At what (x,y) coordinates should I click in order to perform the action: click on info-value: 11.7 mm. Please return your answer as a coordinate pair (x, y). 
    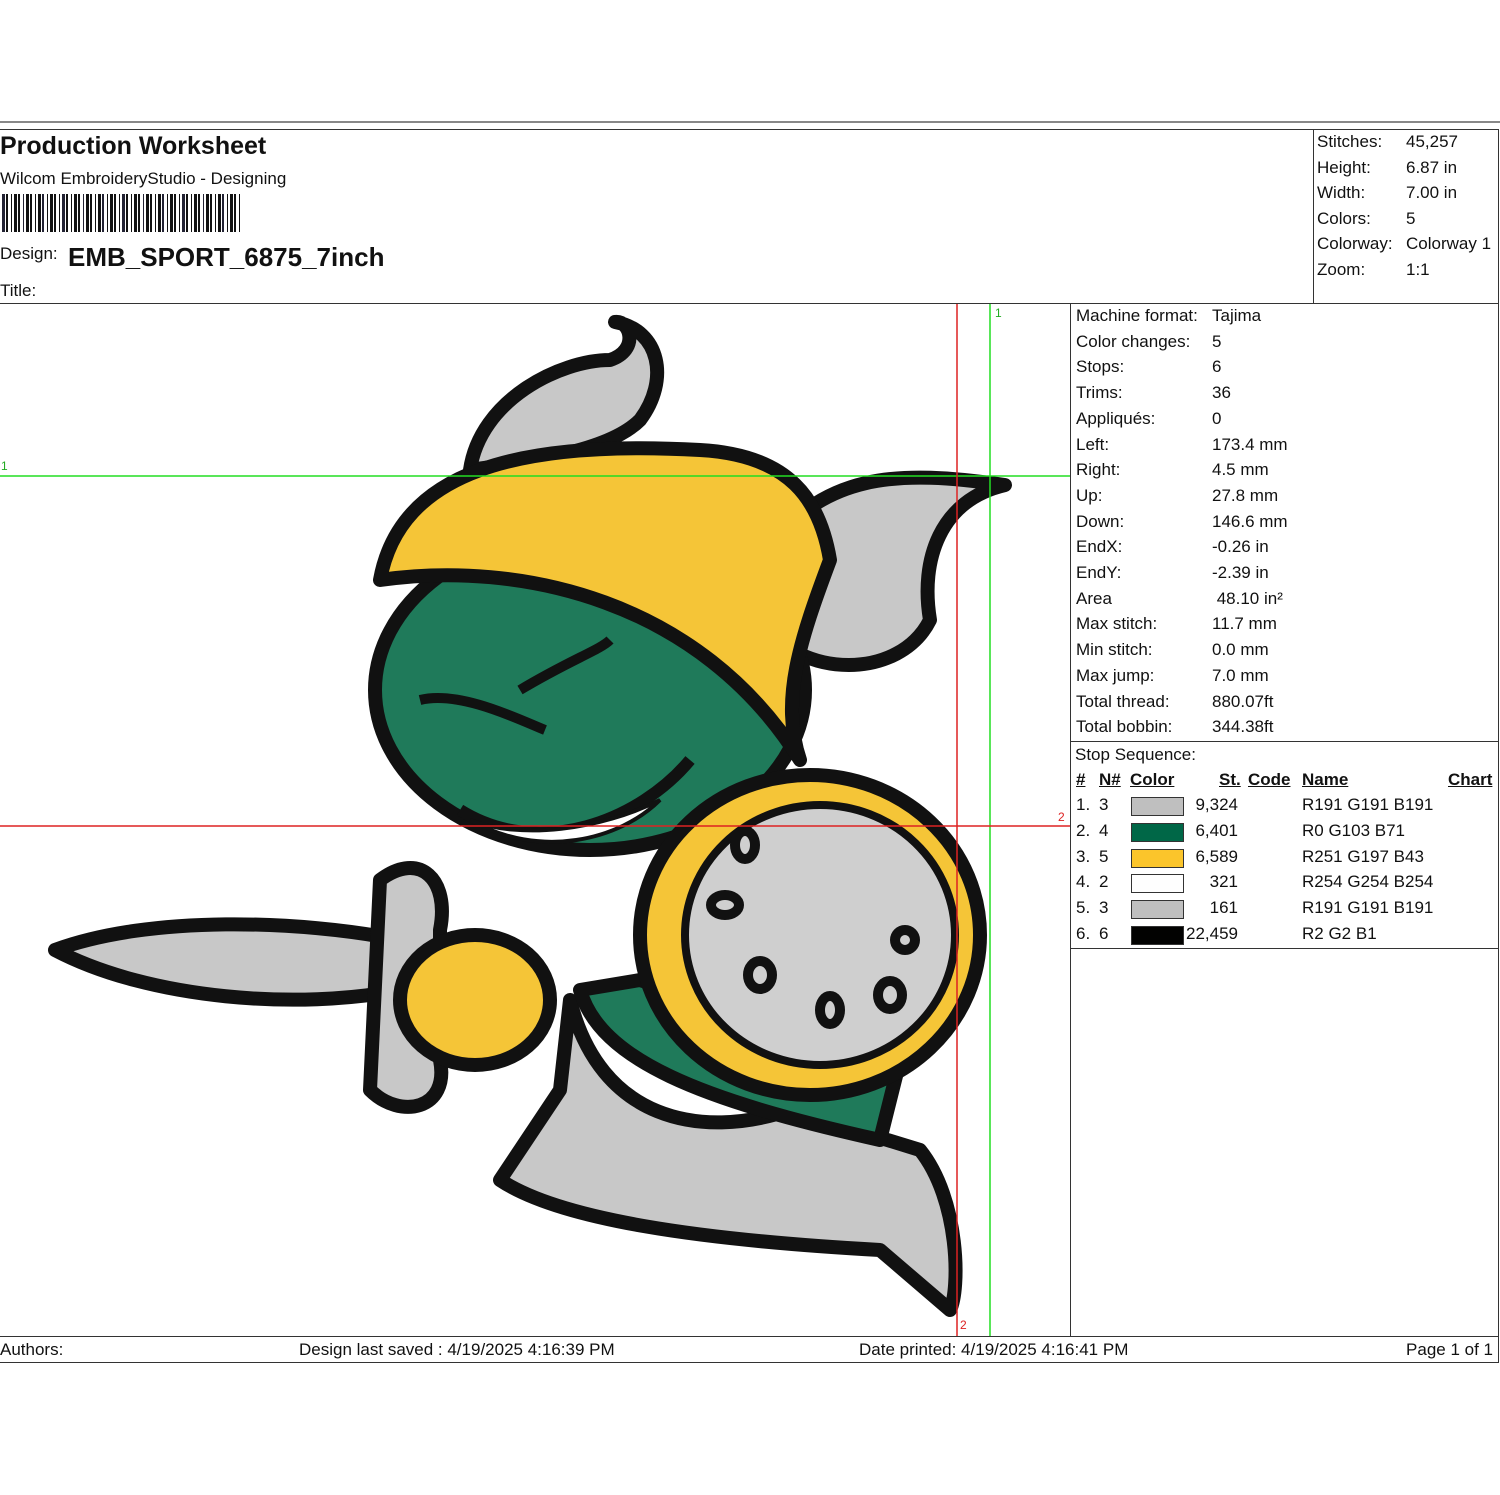
    Looking at the image, I should click on (1244, 624).